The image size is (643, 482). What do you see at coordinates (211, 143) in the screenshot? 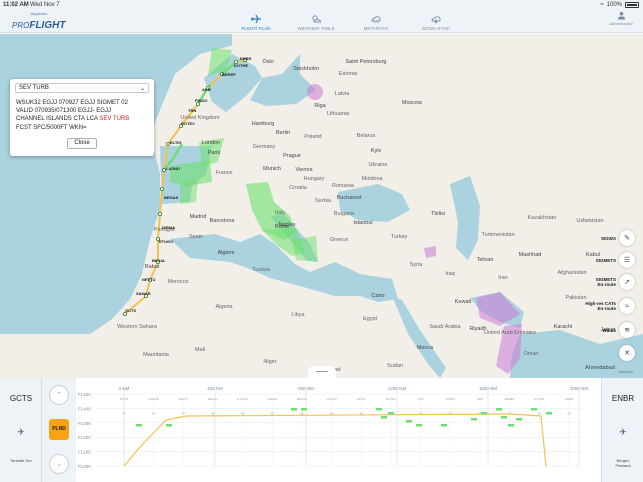
I see `map-label: London` at bounding box center [211, 143].